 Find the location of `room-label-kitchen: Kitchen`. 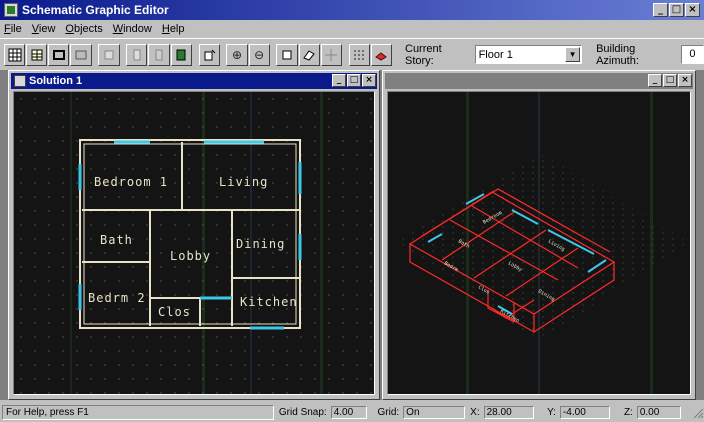

room-label-kitchen: Kitchen is located at coordinates (269, 302).